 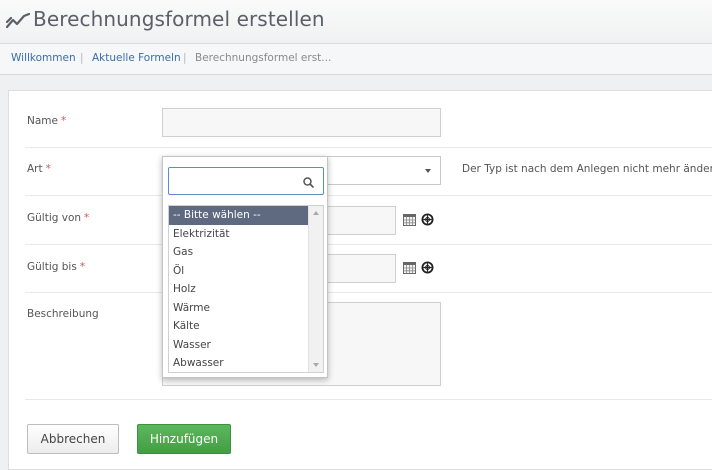 I want to click on gueltig-von-label: Gültig von *, so click(x=58, y=218).